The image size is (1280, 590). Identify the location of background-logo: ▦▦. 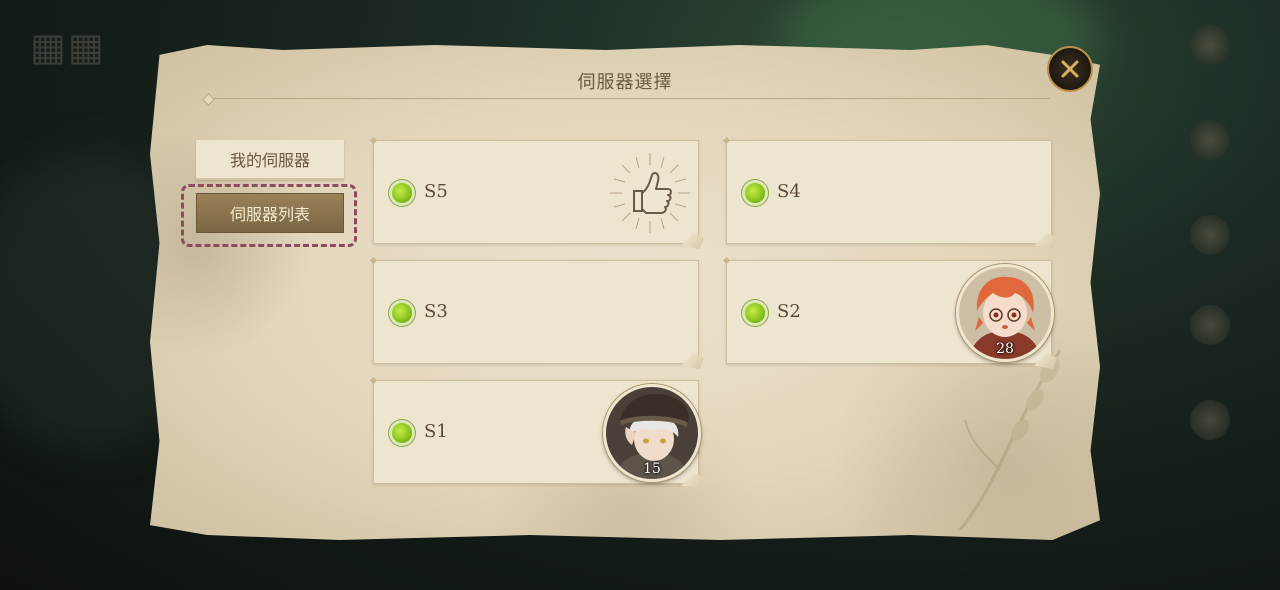
(68, 47).